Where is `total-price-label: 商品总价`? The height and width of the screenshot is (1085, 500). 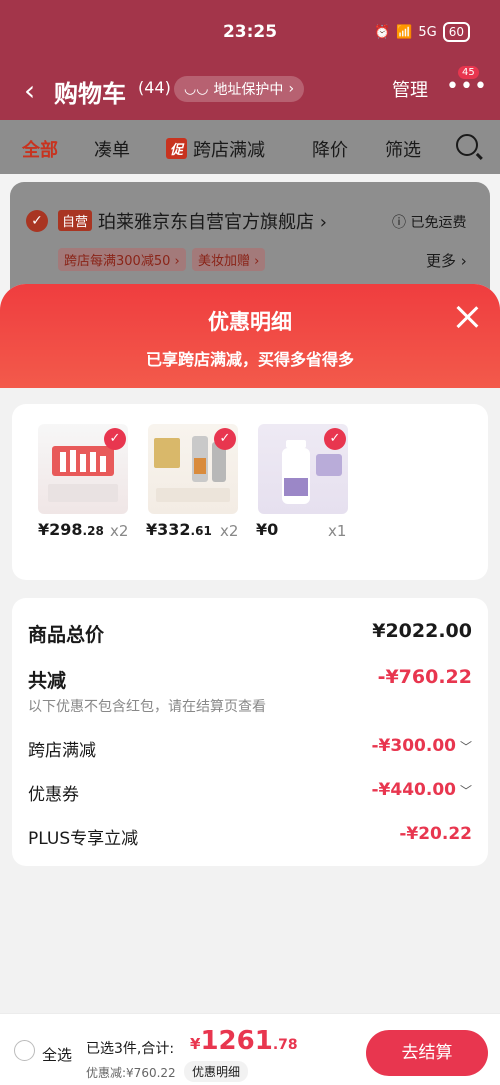
total-price-label: 商品总价 is located at coordinates (66, 635).